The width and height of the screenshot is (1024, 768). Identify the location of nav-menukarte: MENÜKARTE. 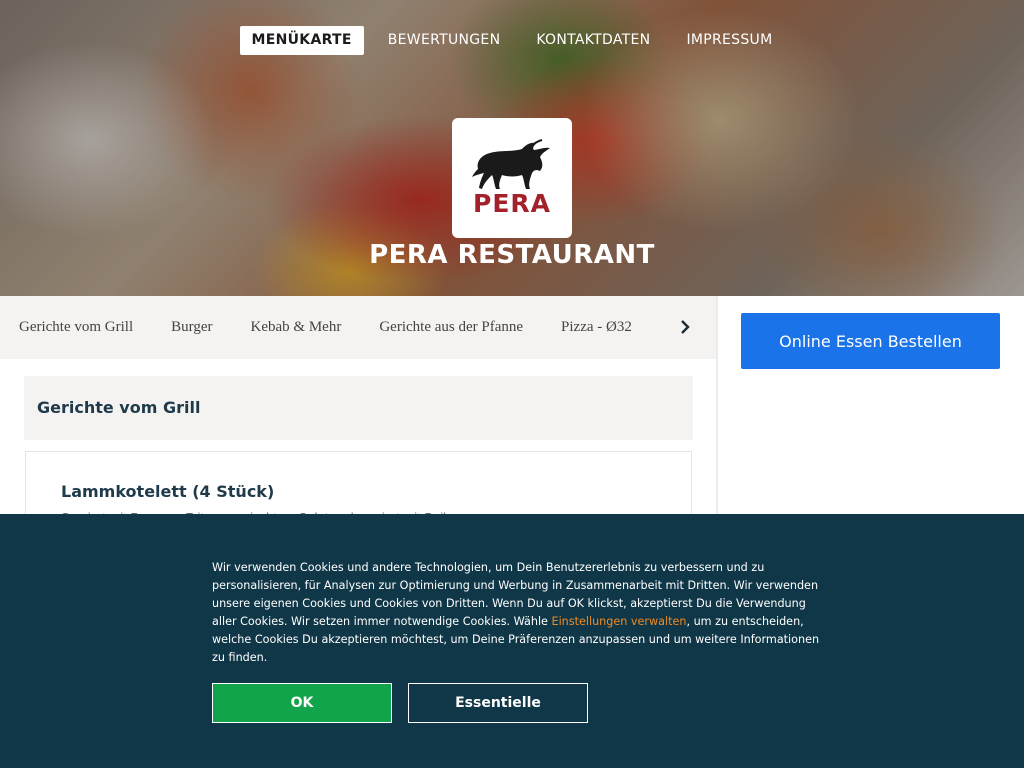
(301, 40).